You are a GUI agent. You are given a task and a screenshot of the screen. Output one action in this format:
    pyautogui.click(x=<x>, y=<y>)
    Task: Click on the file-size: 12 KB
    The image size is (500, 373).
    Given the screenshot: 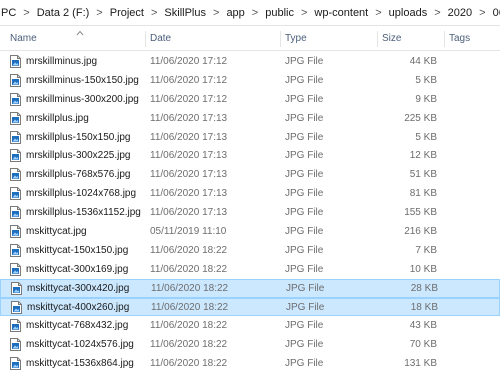 What is the action you would take?
    pyautogui.click(x=423, y=156)
    